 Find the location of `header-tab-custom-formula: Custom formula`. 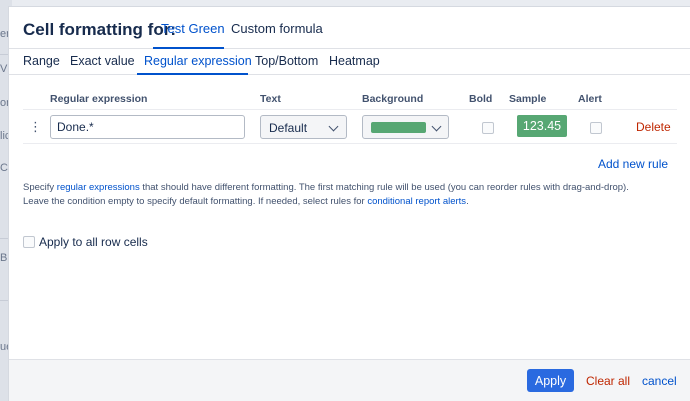

header-tab-custom-formula: Custom formula is located at coordinates (277, 28).